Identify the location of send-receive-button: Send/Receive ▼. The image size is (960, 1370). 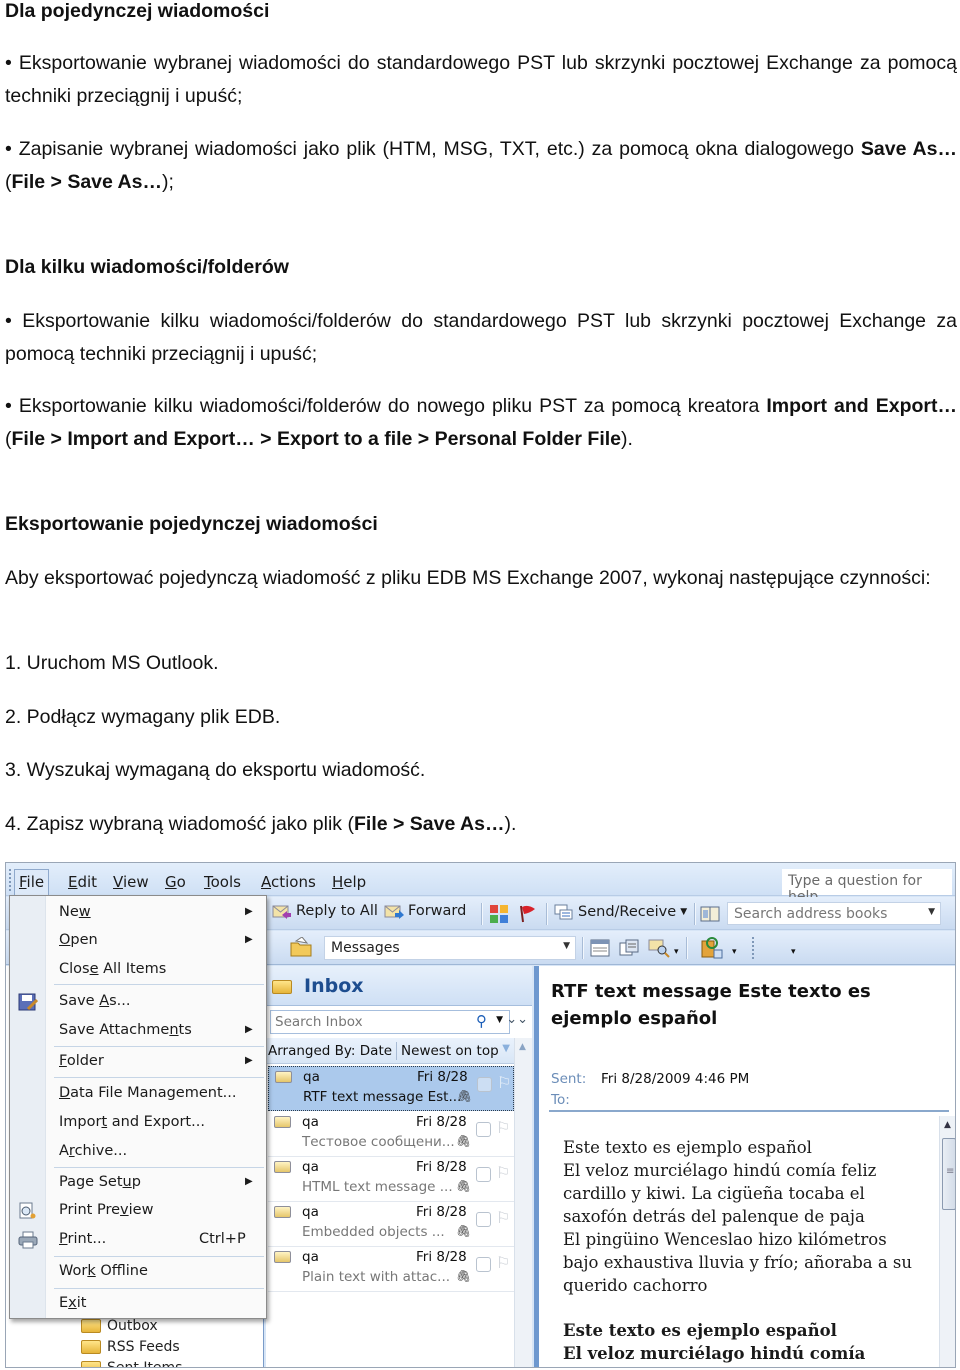
(620, 912).